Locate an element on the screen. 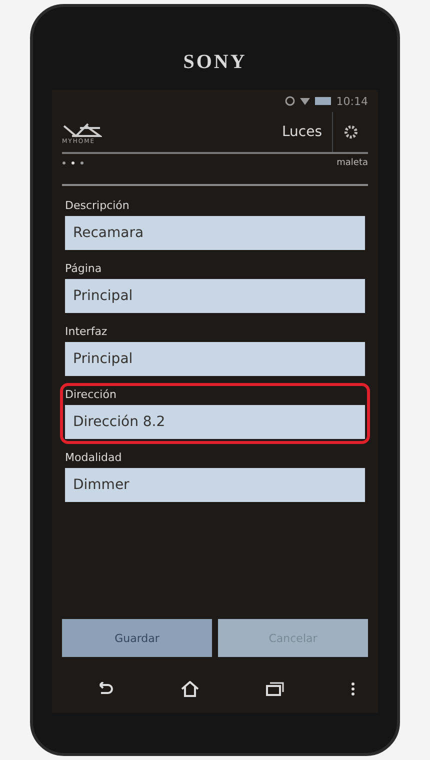 This screenshot has width=430, height=760. more-icon is located at coordinates (352, 689).